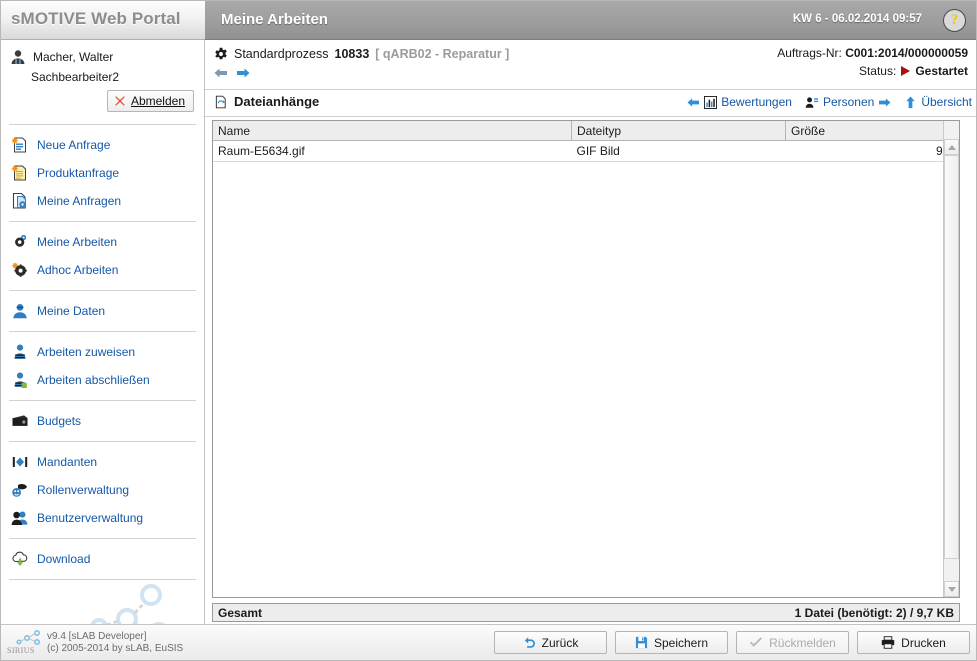 The height and width of the screenshot is (661, 977). I want to click on table-row: Raum-E5634.gif GIF Bild 9,7 KB, so click(586, 151).